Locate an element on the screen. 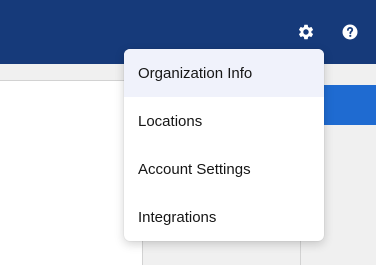  help-button is located at coordinates (350, 32).